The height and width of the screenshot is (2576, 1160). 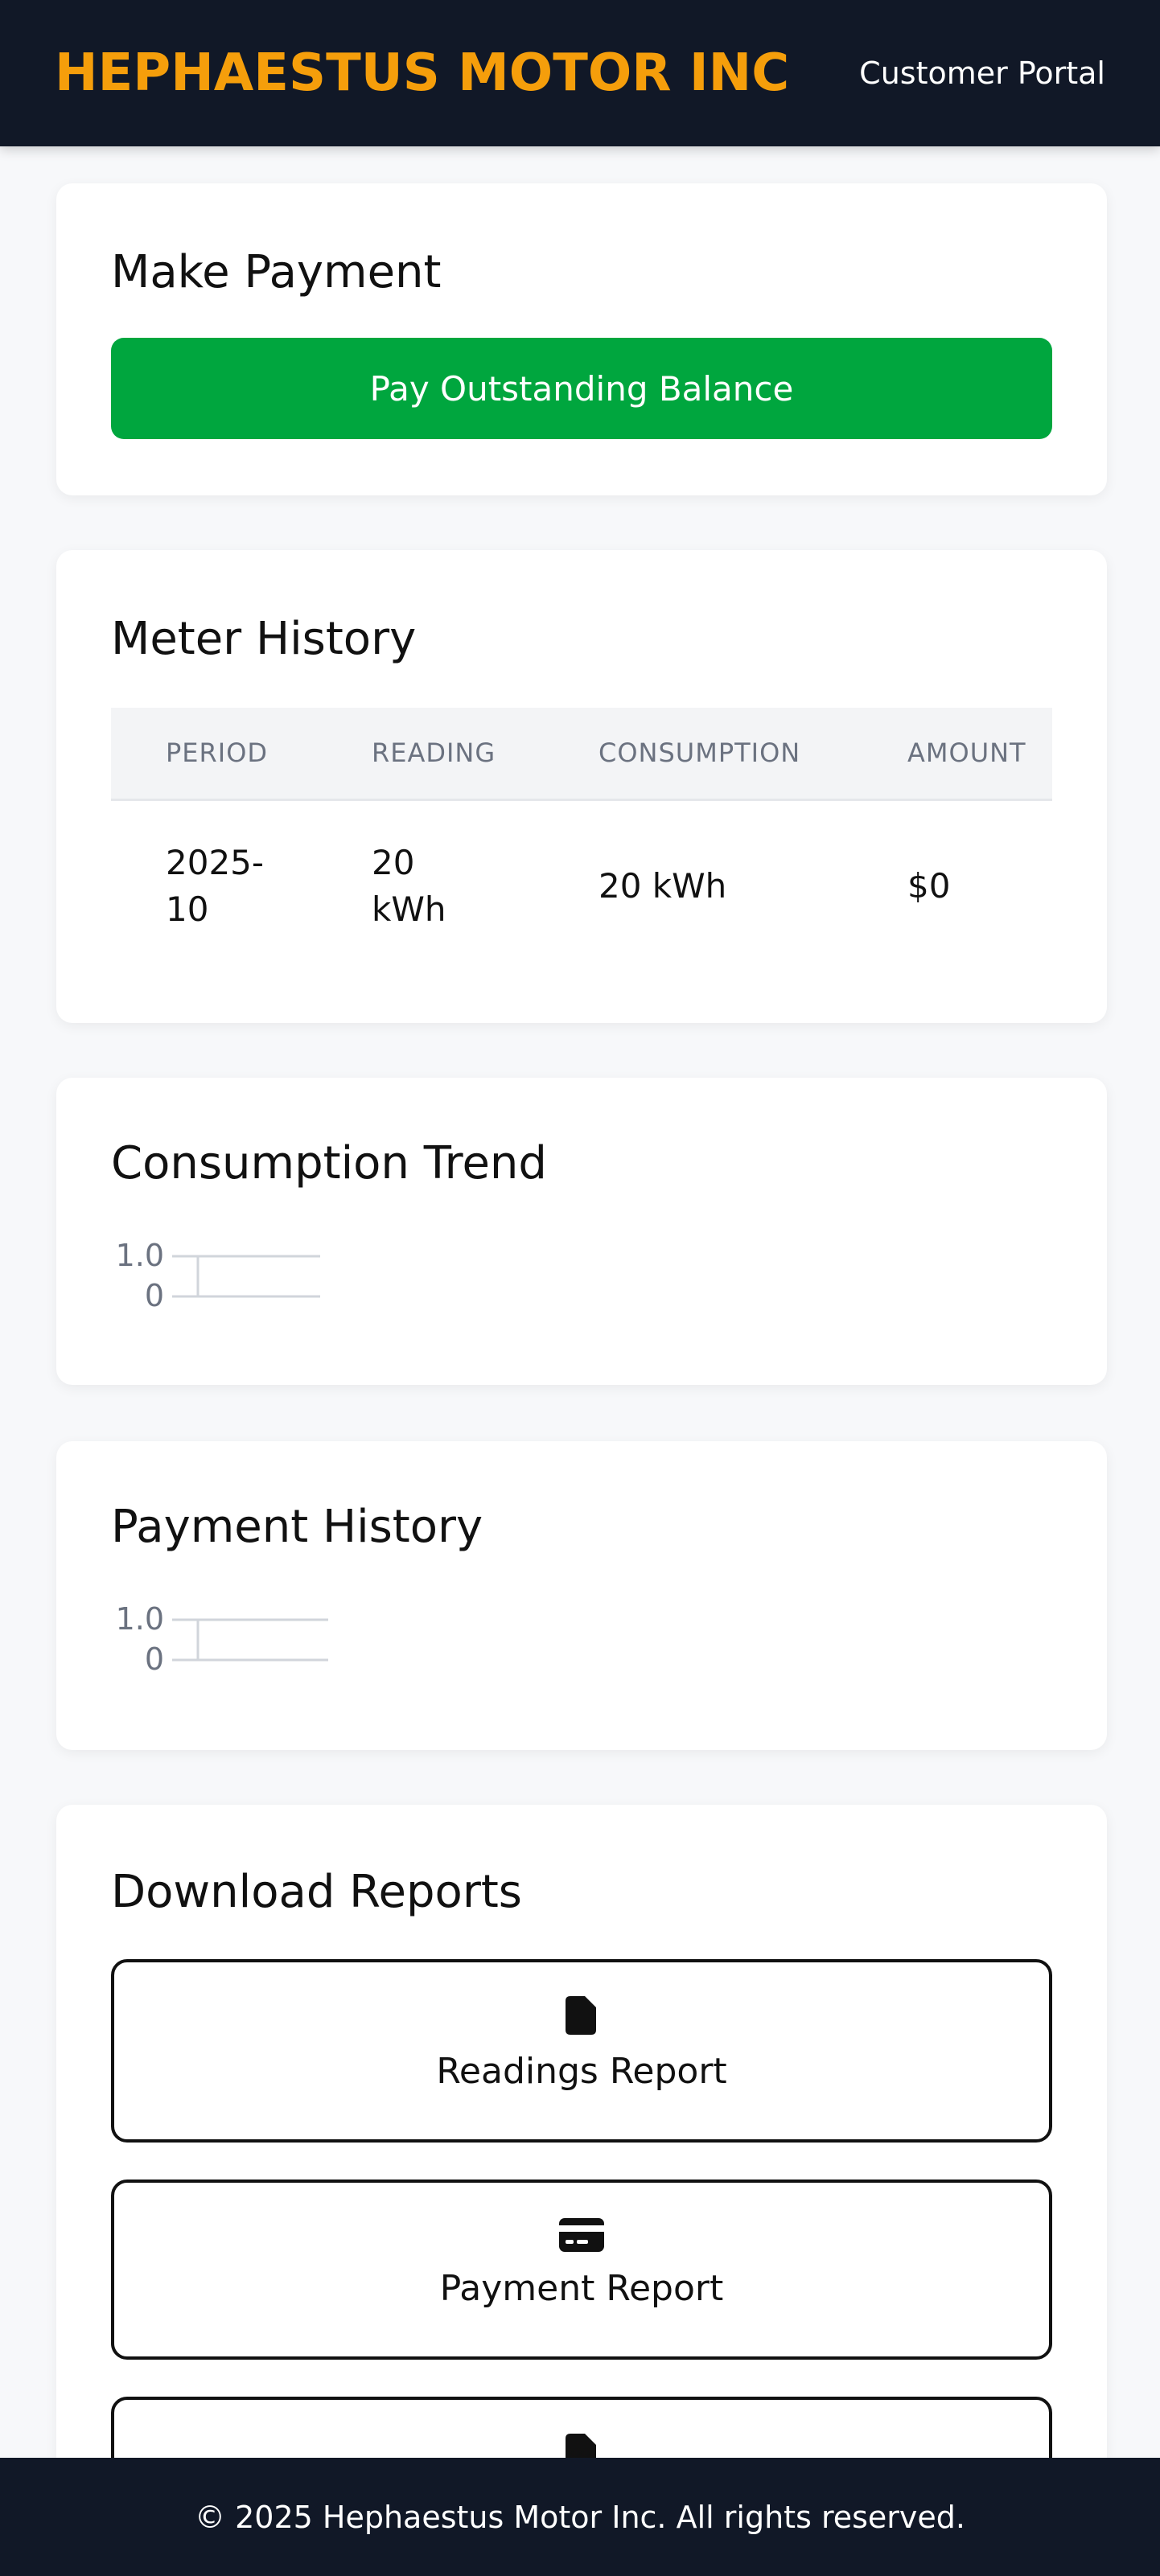 What do you see at coordinates (316, 1892) in the screenshot?
I see `download-reports-title: Download Reports` at bounding box center [316, 1892].